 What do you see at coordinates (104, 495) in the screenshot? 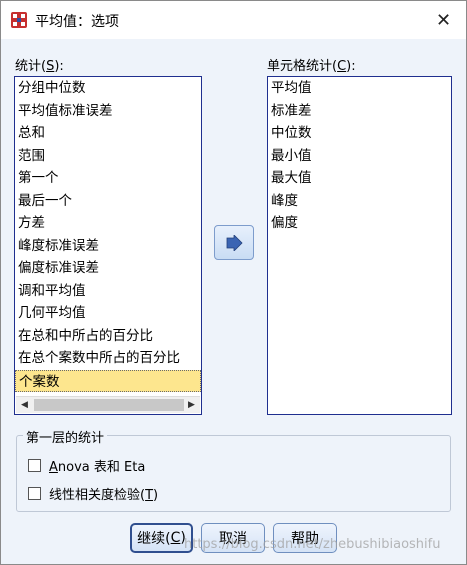
I see `linearity-label: 线性相关度检验(T)` at bounding box center [104, 495].